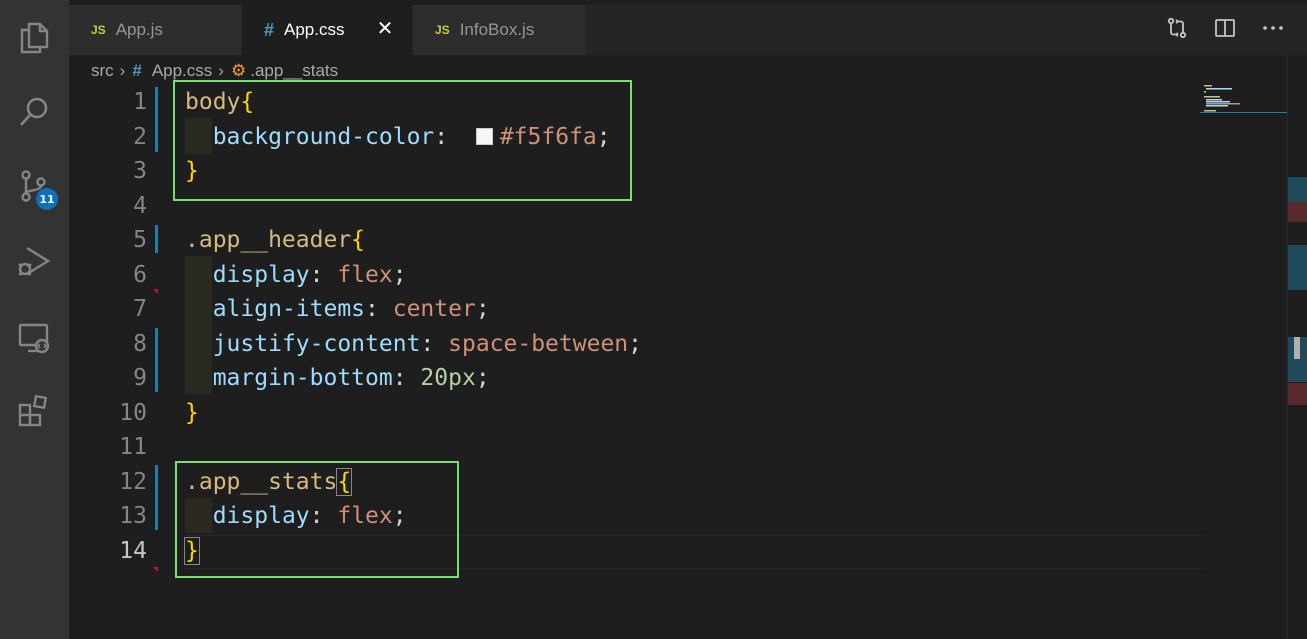 The width and height of the screenshot is (1307, 639). What do you see at coordinates (238, 70) in the screenshot?
I see `symbol-class-icon: ⚙` at bounding box center [238, 70].